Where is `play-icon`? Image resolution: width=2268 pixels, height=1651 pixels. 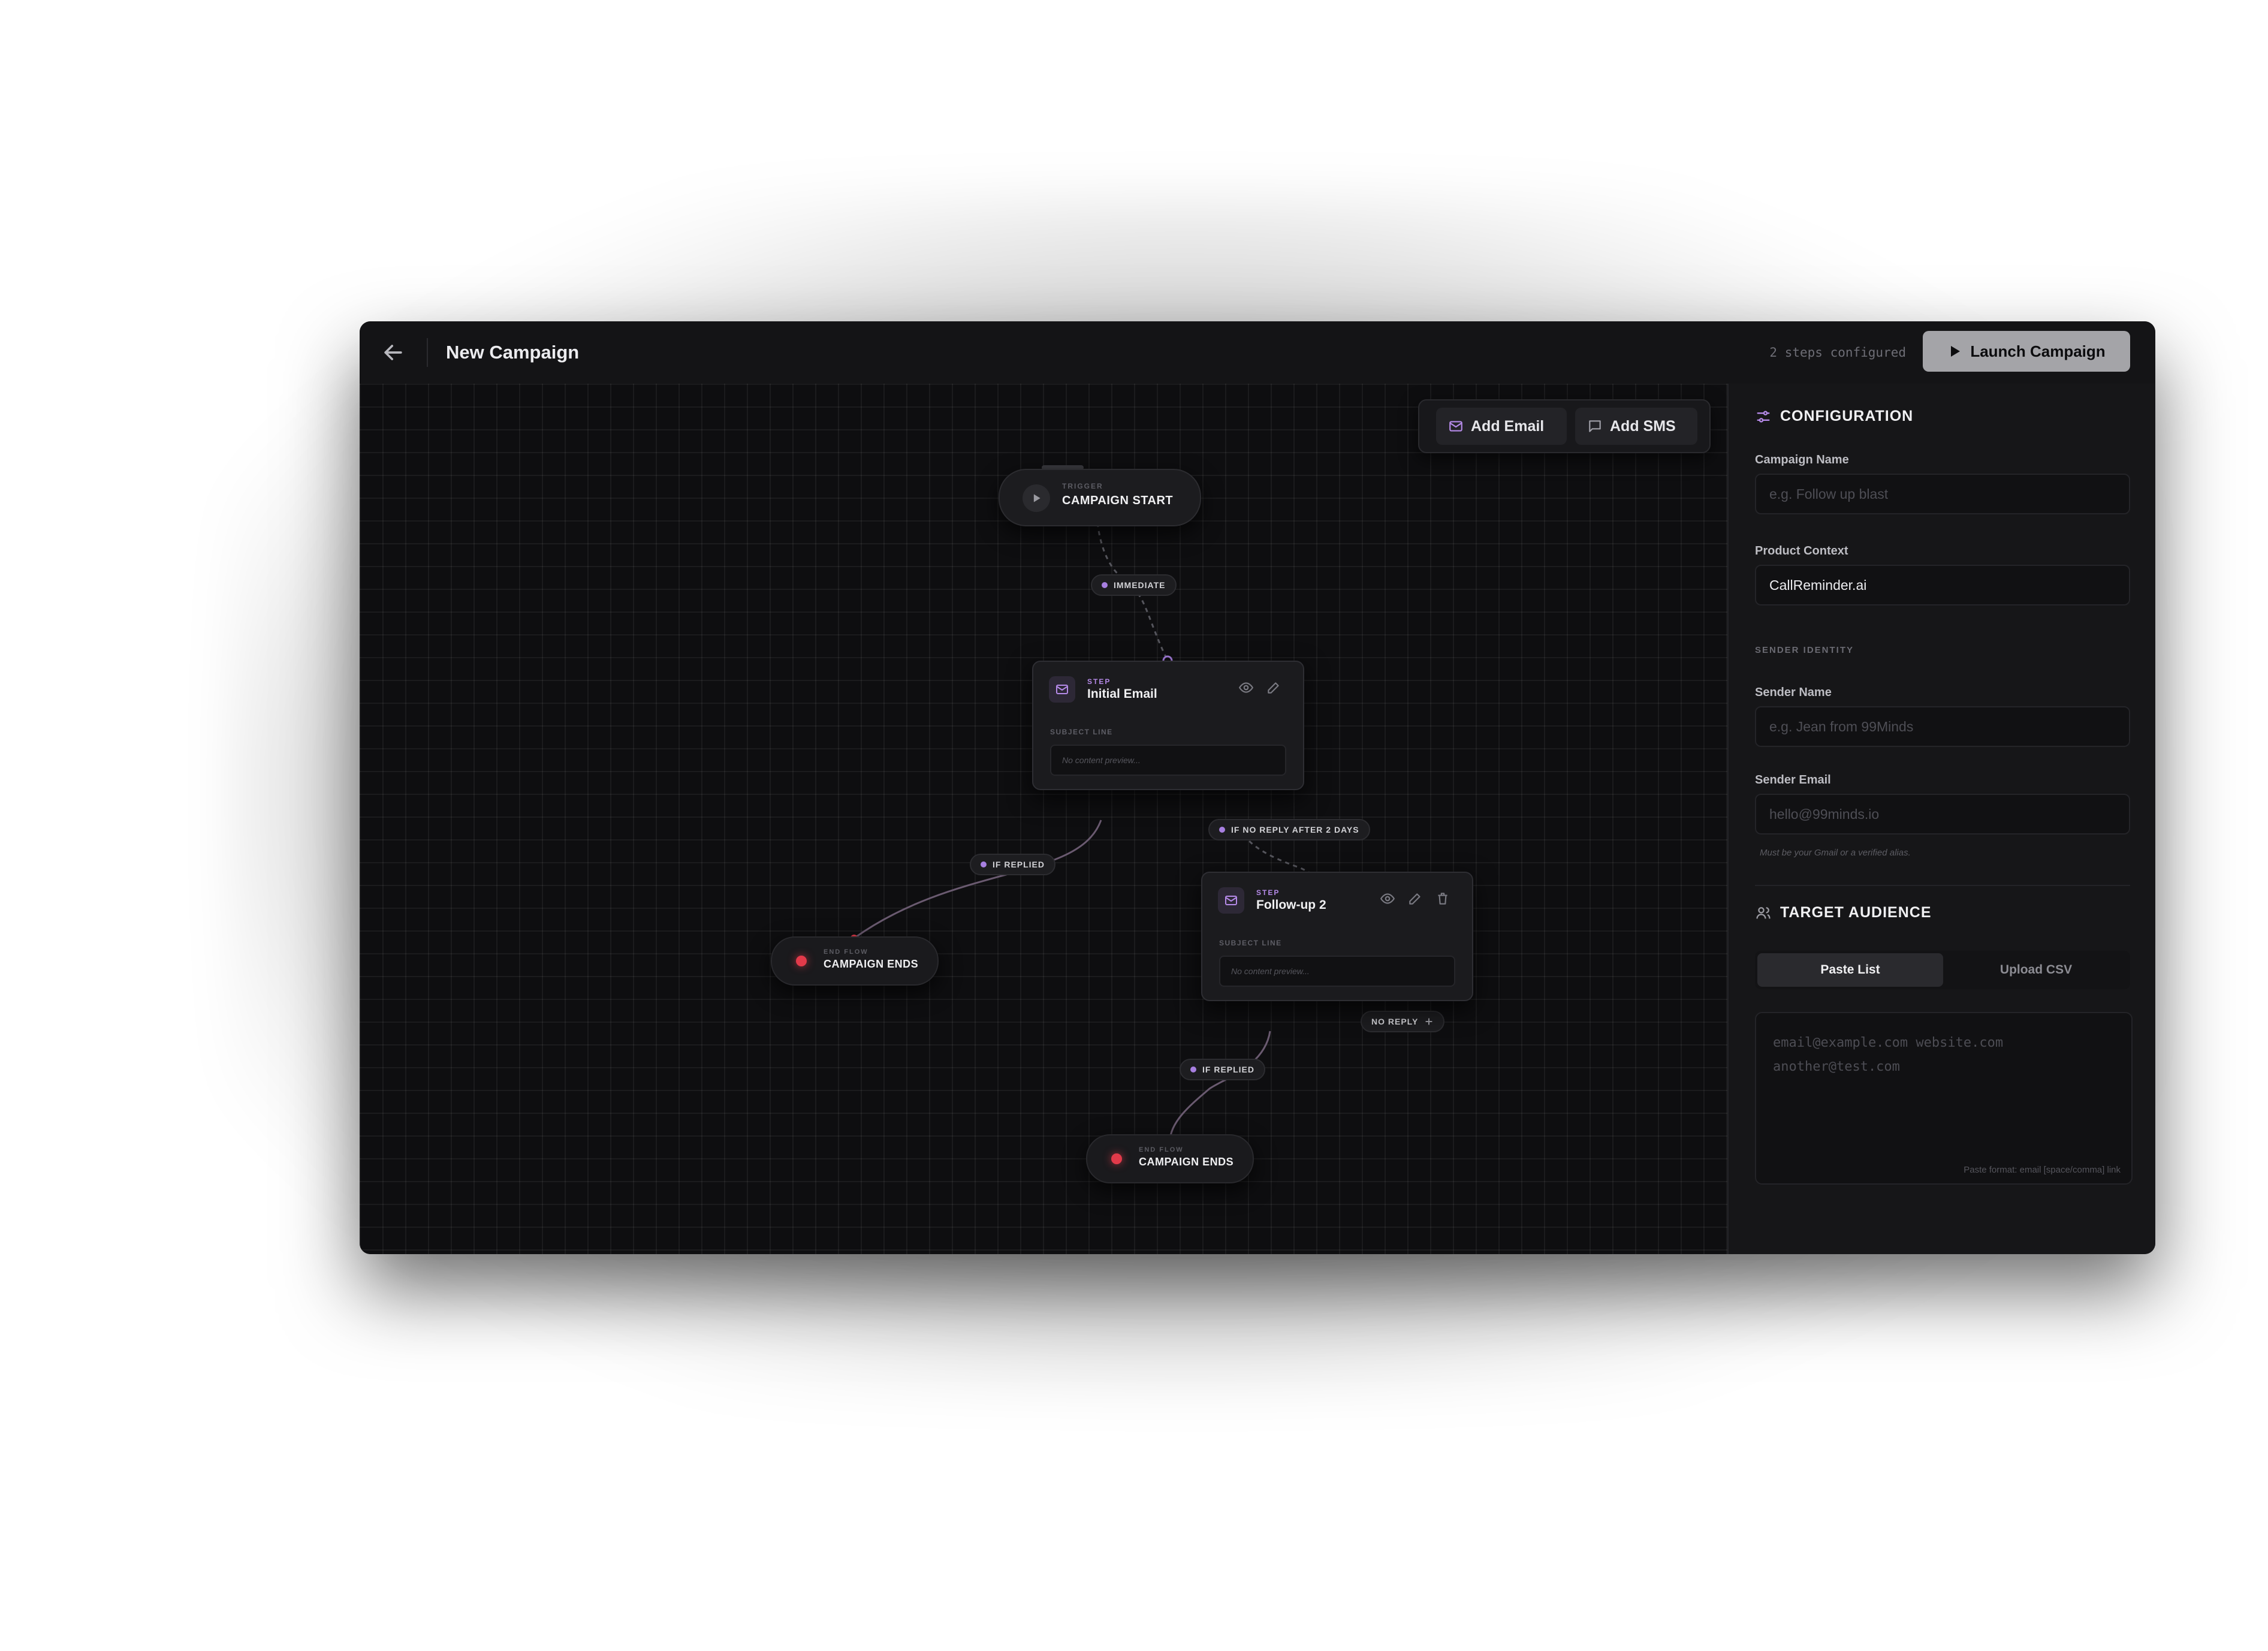 play-icon is located at coordinates (1956, 351).